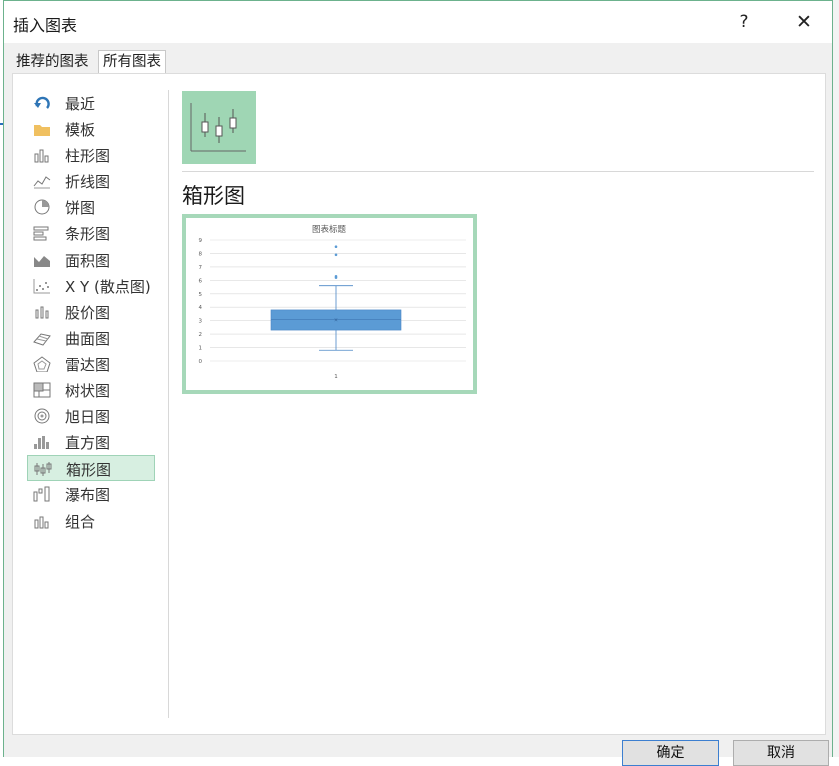  I want to click on y-tick-label: 9, so click(201, 241).